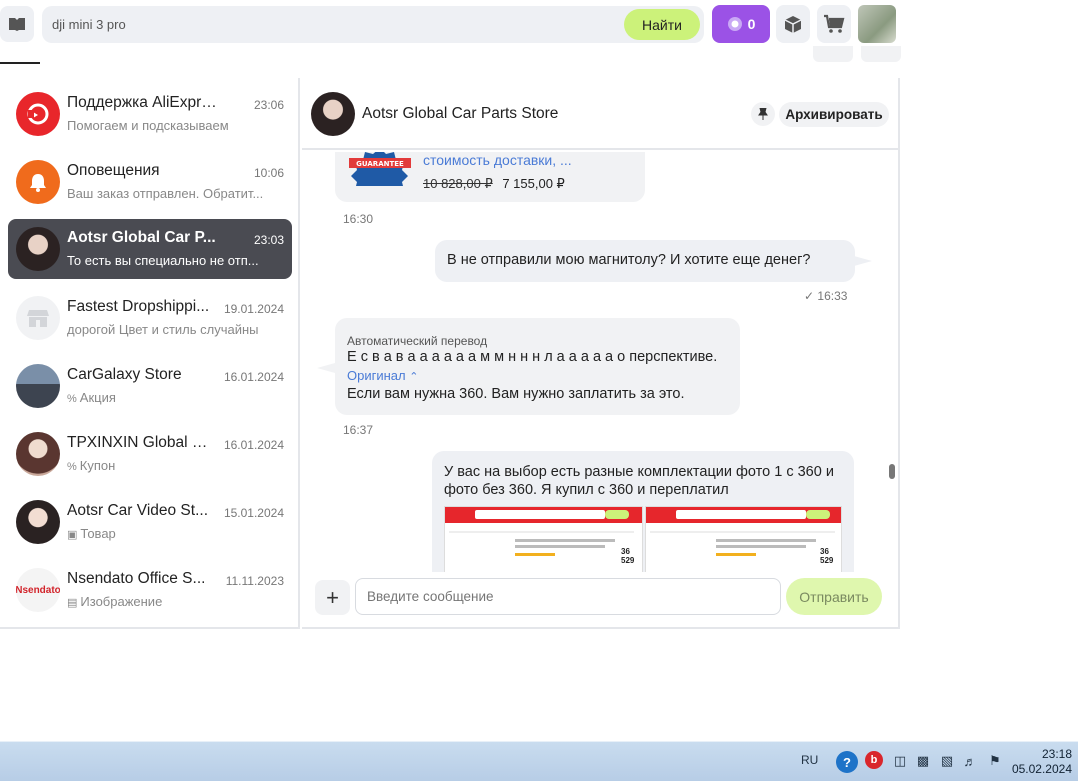 This screenshot has height=781, width=1078. What do you see at coordinates (97, 397) in the screenshot?
I see `chat-preview-text: Акция` at bounding box center [97, 397].